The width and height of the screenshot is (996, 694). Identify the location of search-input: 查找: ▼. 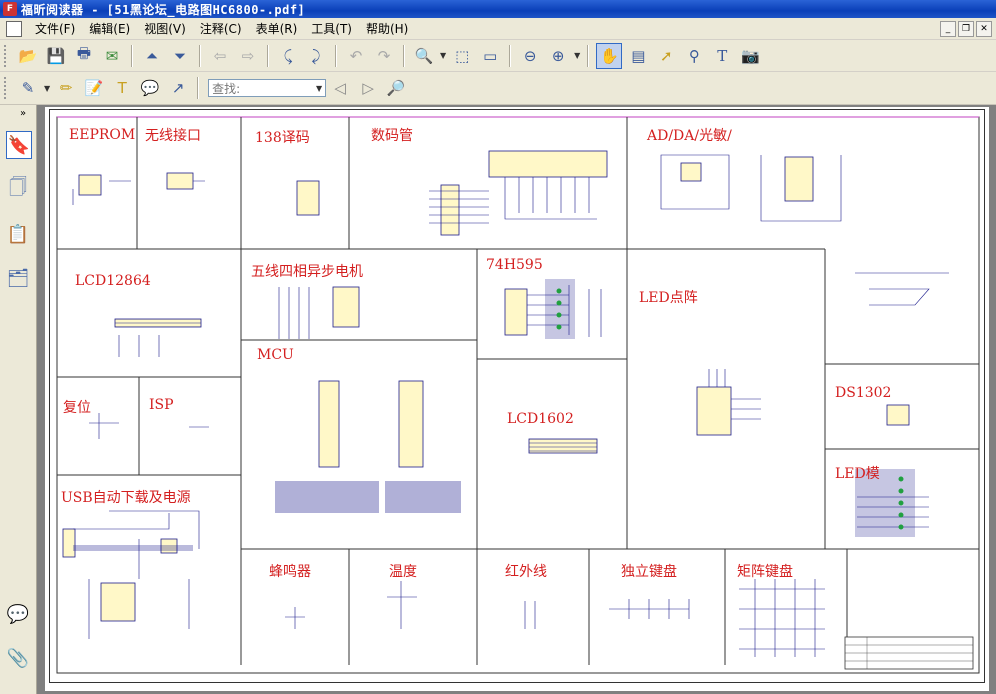
(267, 88).